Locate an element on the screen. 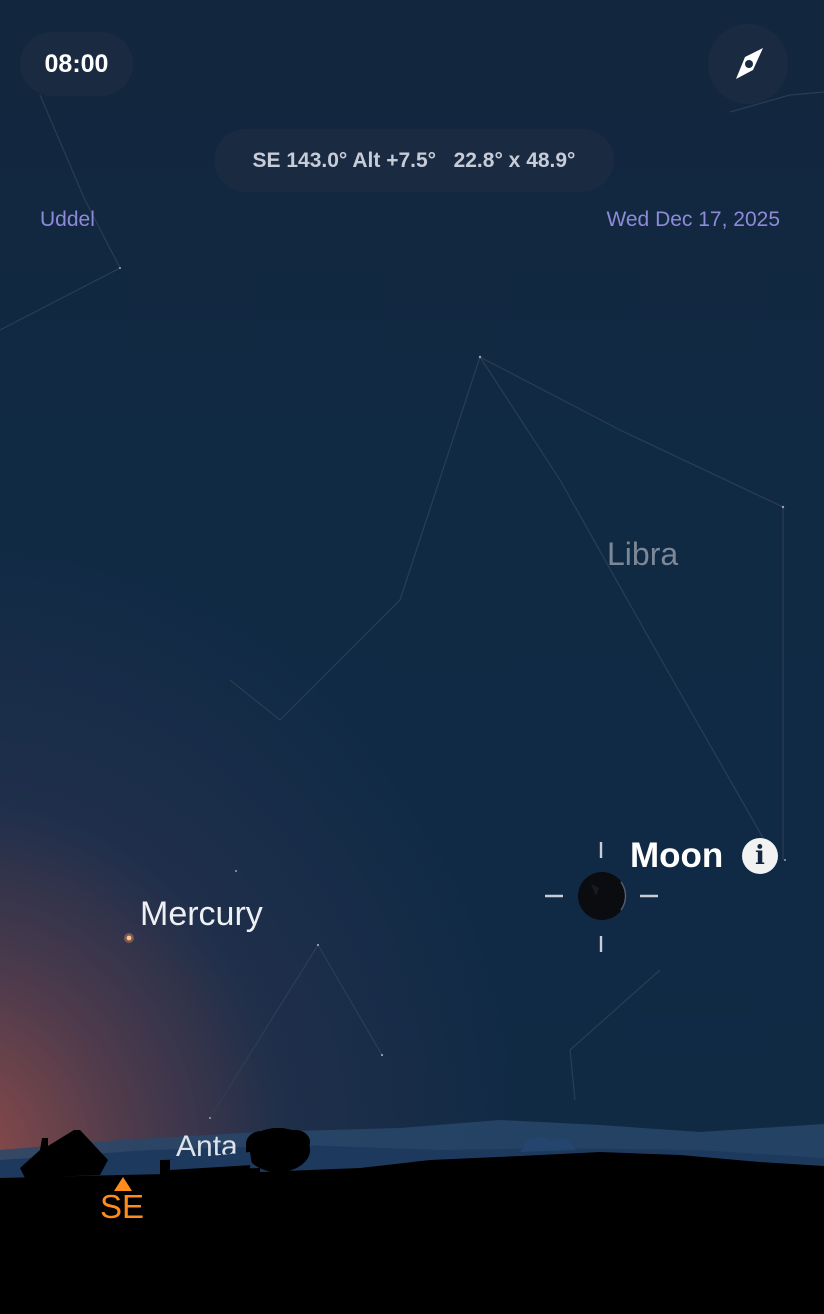 Image resolution: width=824 pixels, height=1314 pixels. date-label: Wed Dec 17, 2025 is located at coordinates (693, 220).